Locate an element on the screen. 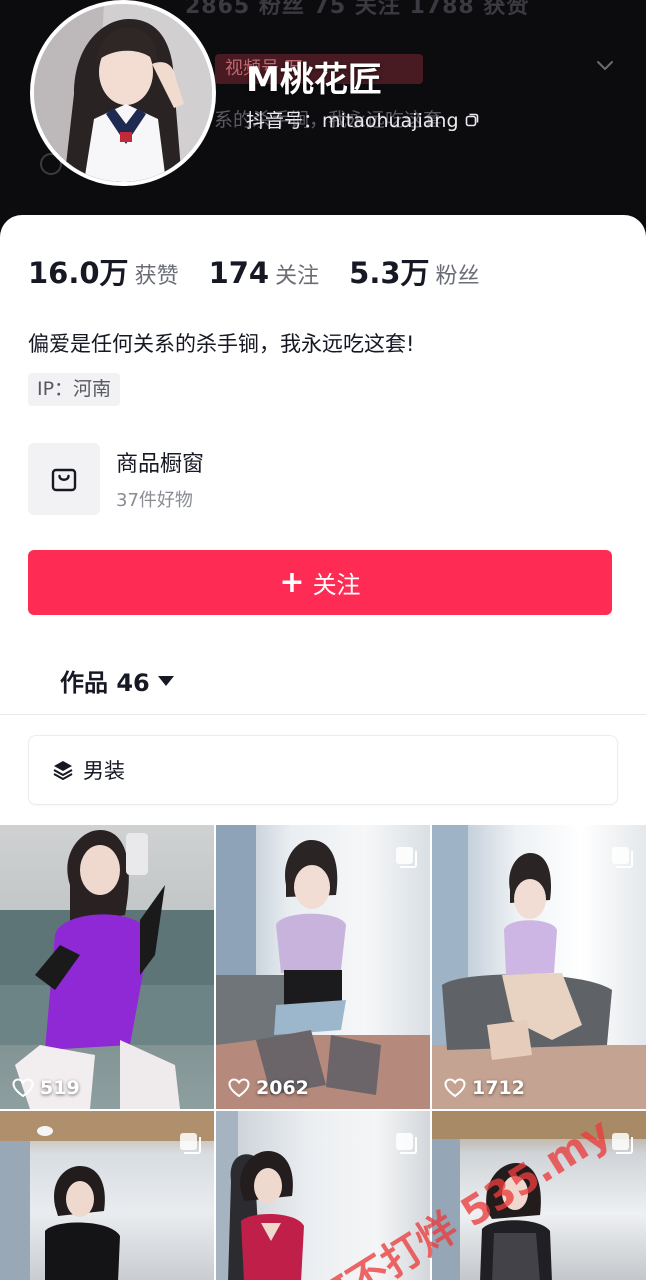 This screenshot has height=1280, width=646. video-likes: 1712 is located at coordinates (484, 1088).